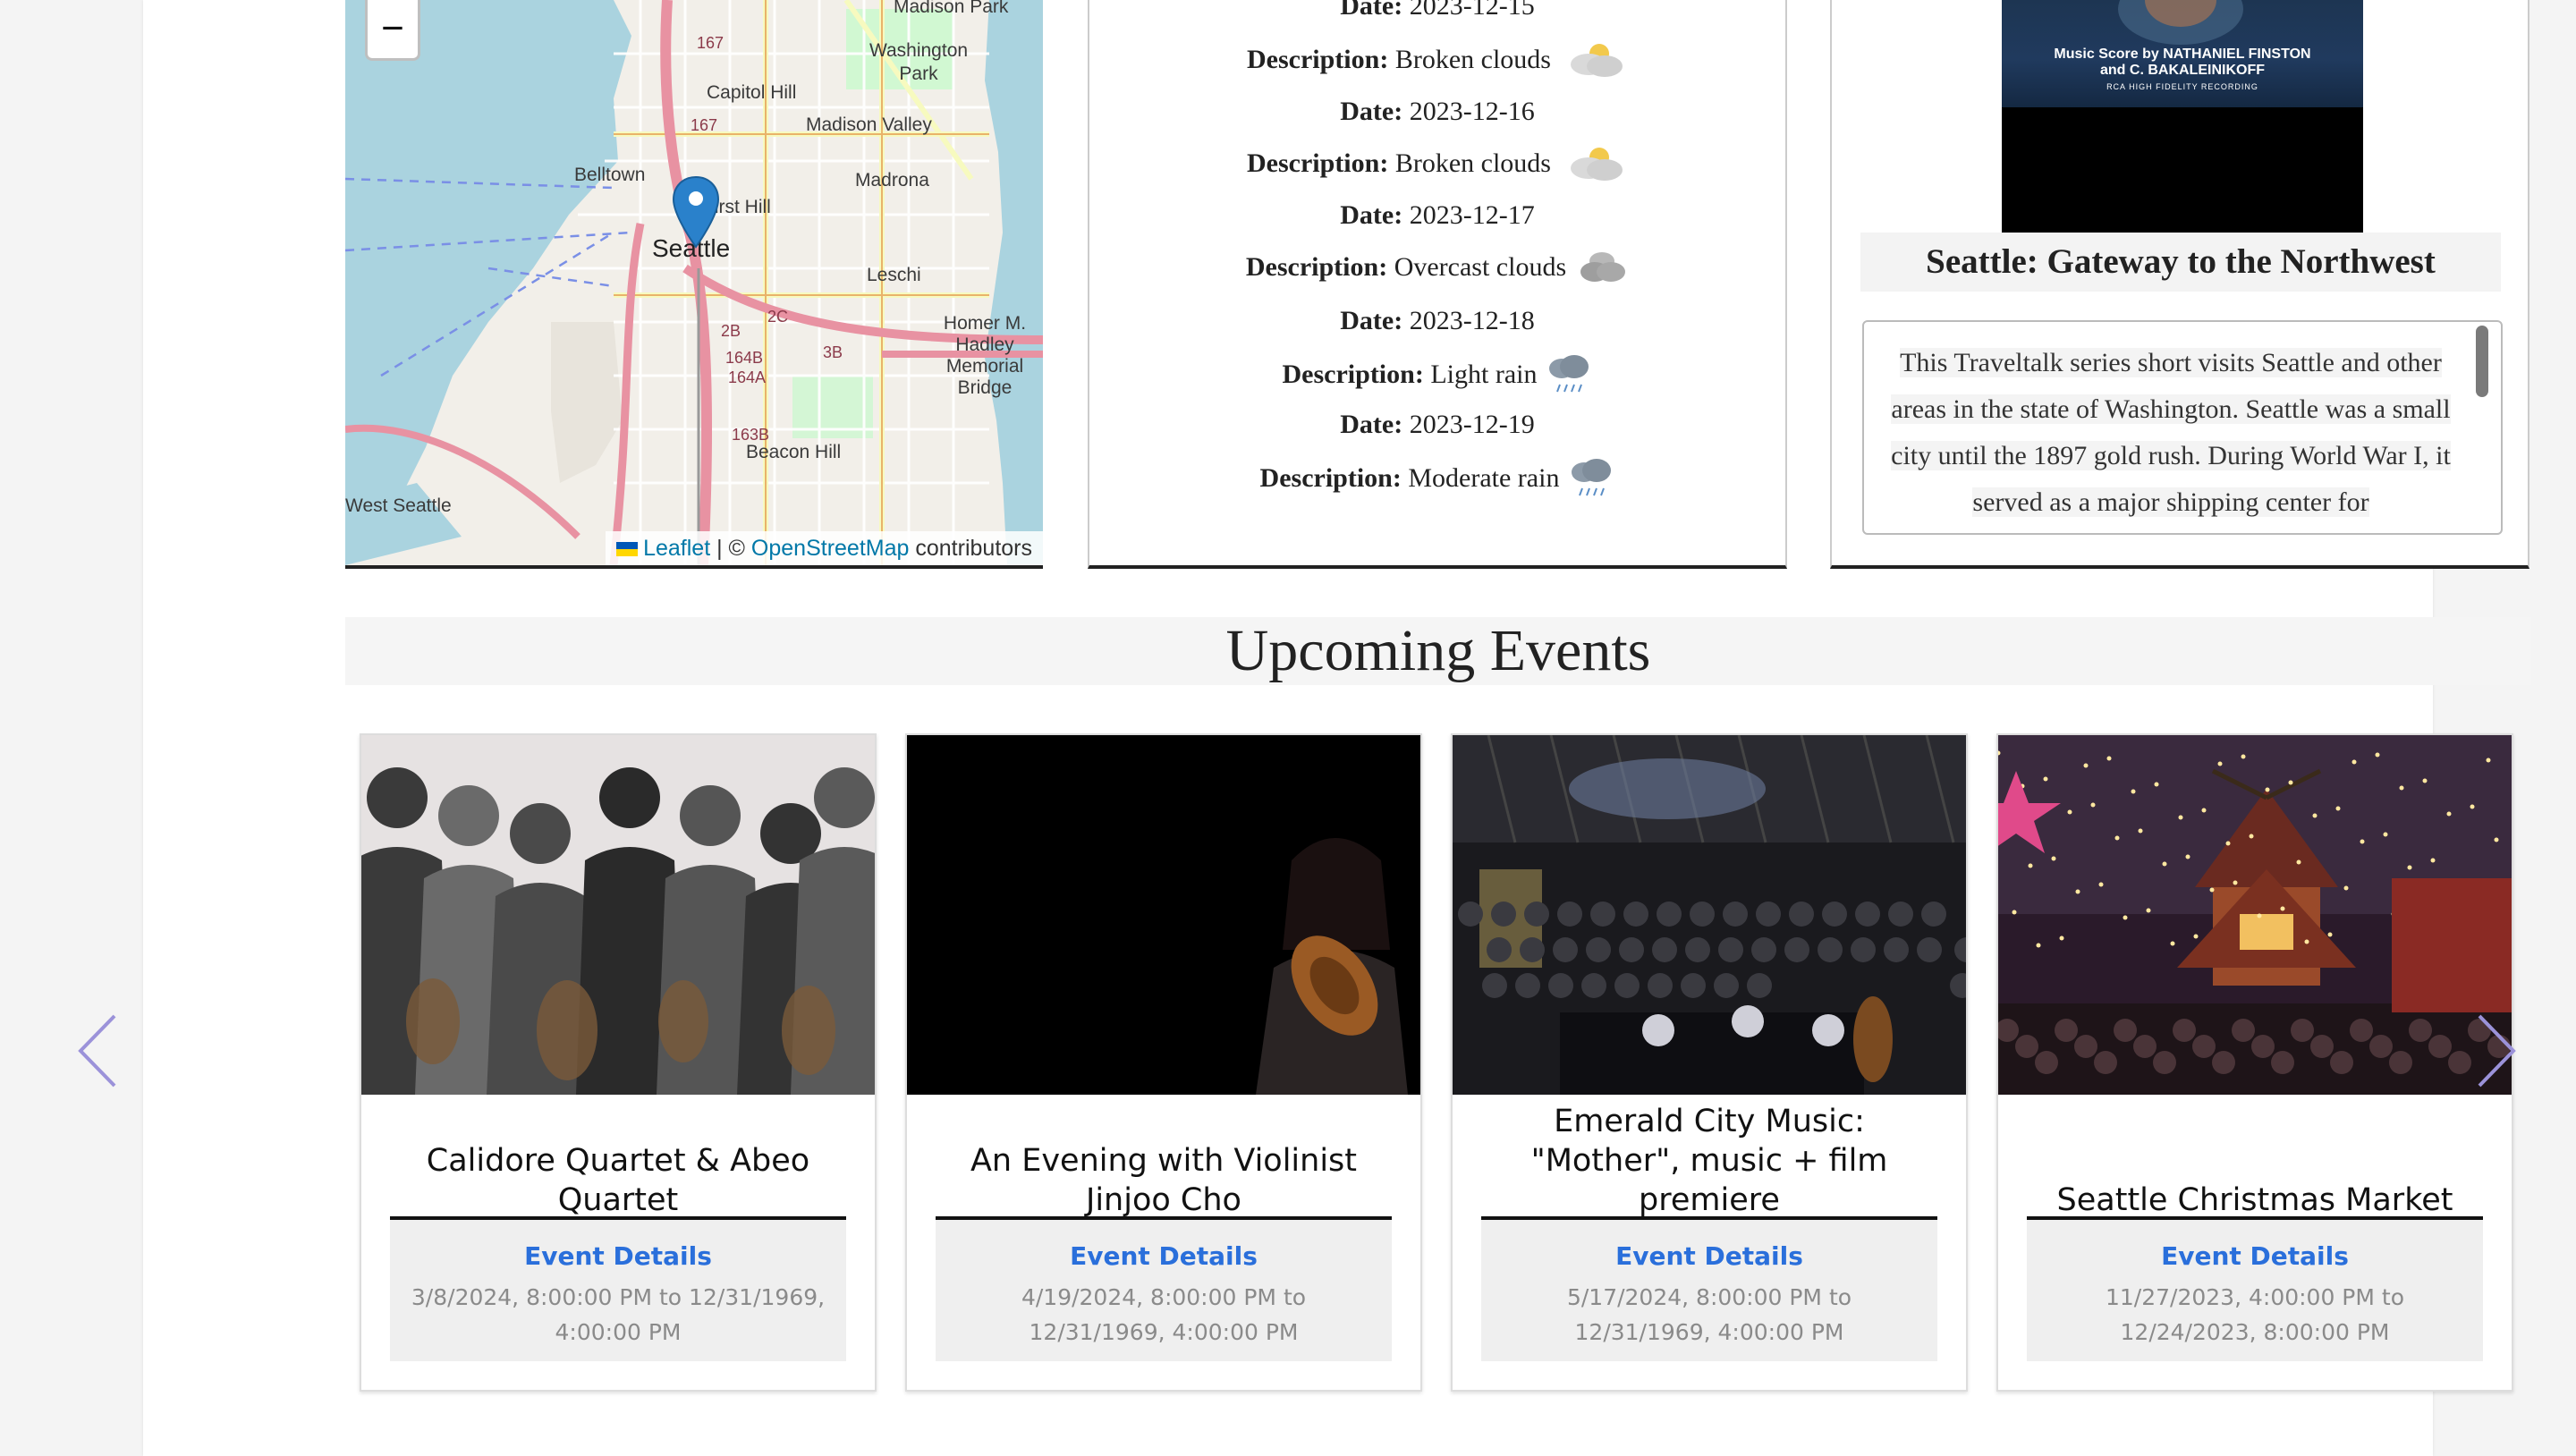 The height and width of the screenshot is (1456, 2576). What do you see at coordinates (2180, 262) in the screenshot?
I see `video-title: Seattle: Gateway to the Northwest` at bounding box center [2180, 262].